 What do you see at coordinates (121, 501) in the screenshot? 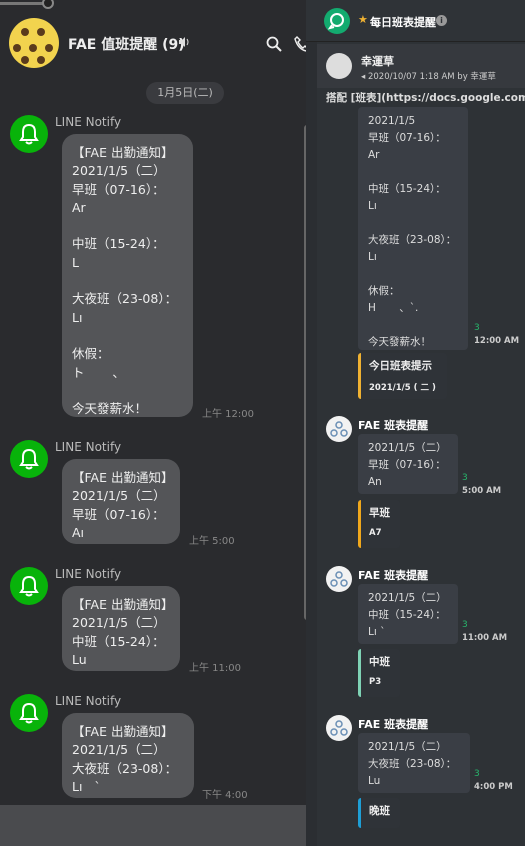
I see `message-bubble: 【FAE 出勤通知】 2021/1/5（二） 早班（07-16）： Aı` at bounding box center [121, 501].